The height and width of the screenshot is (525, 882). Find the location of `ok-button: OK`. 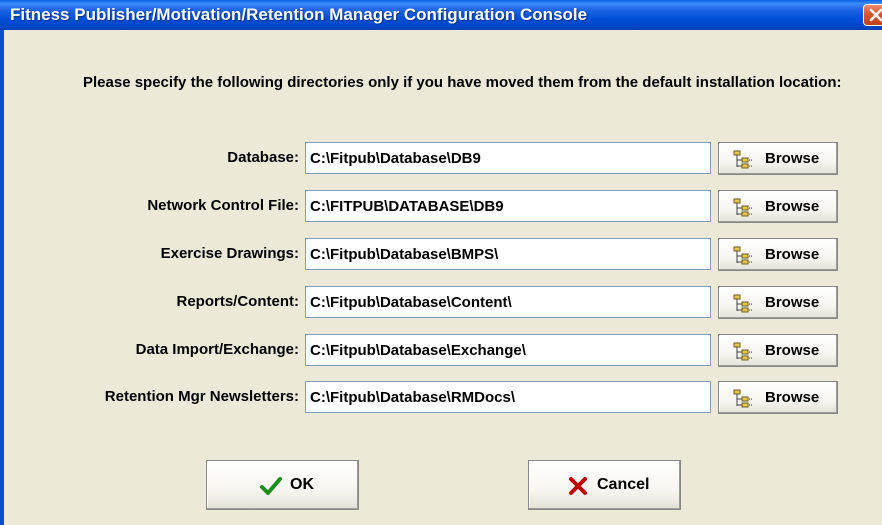

ok-button: OK is located at coordinates (282, 485).